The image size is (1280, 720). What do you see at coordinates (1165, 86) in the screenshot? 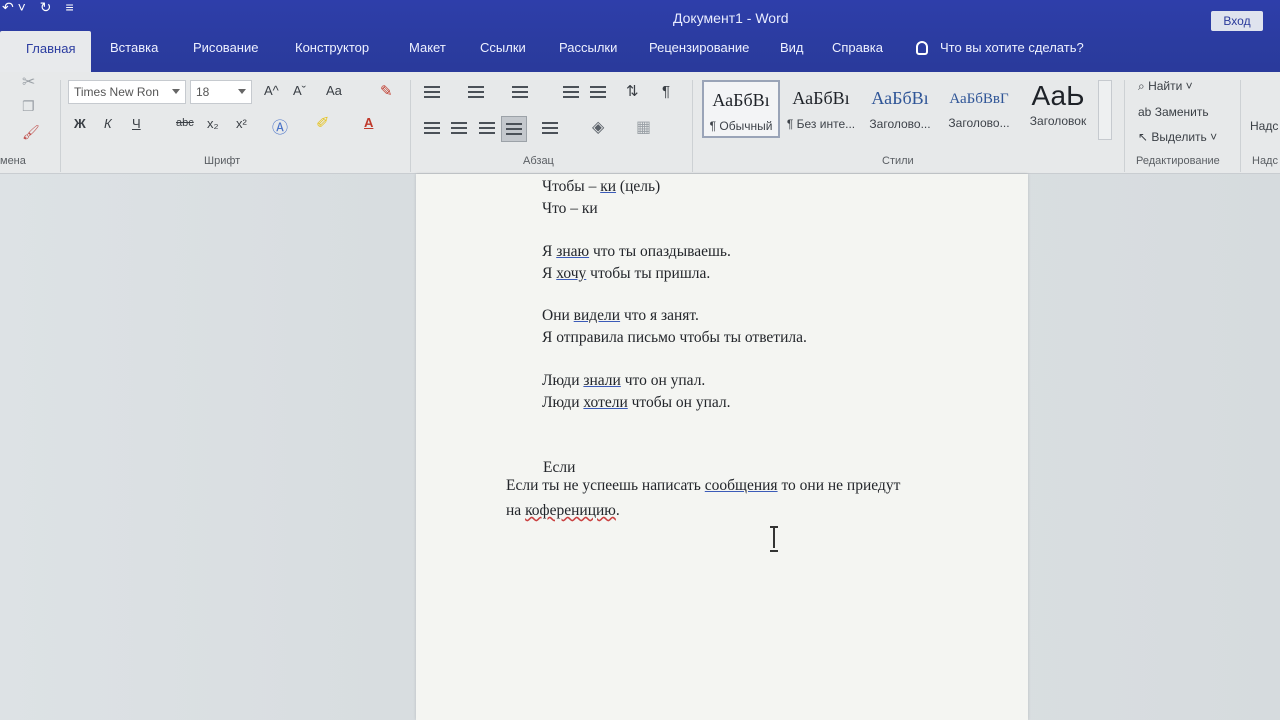
I see `find-button: ⌕ Найти ˅` at bounding box center [1165, 86].